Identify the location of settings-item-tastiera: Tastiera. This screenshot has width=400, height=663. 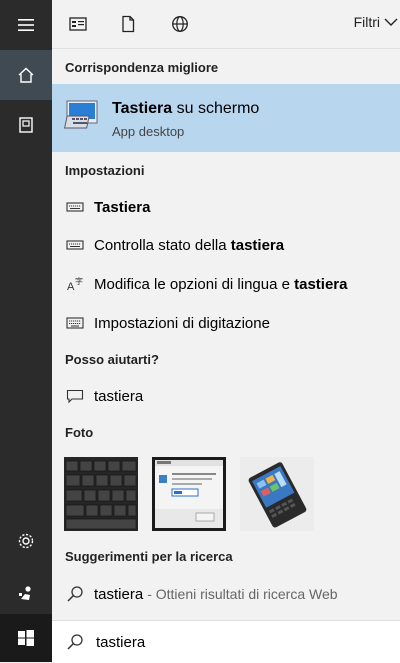
(226, 207).